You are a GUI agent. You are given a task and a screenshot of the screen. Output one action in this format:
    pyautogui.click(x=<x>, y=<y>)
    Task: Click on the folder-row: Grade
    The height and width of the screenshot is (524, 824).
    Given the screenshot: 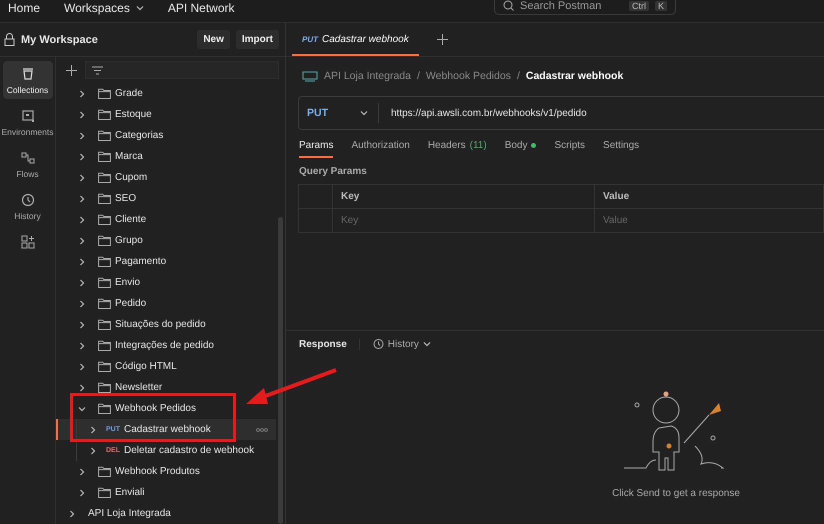 What is the action you would take?
    pyautogui.click(x=99, y=93)
    